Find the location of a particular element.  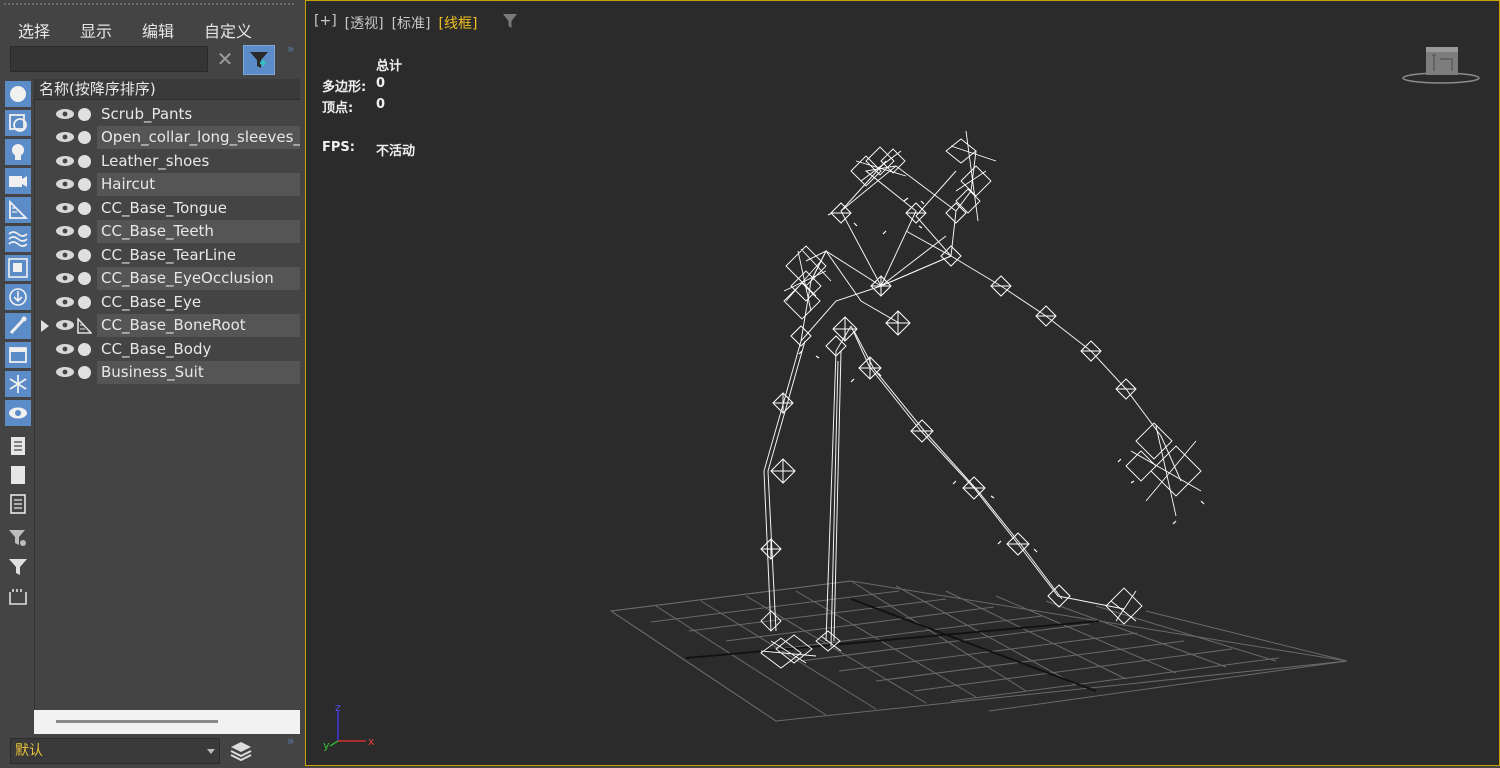

document-icon is located at coordinates (18, 446).